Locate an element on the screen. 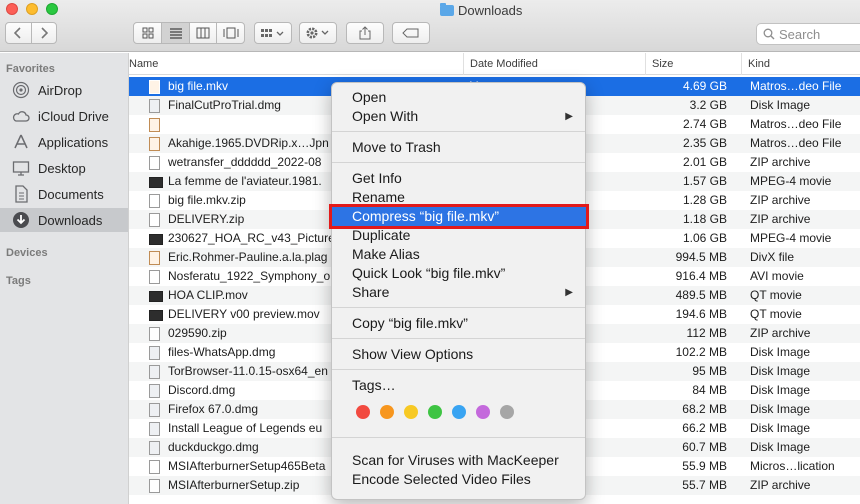 The width and height of the screenshot is (860, 504). close-window-button is located at coordinates (12, 9).